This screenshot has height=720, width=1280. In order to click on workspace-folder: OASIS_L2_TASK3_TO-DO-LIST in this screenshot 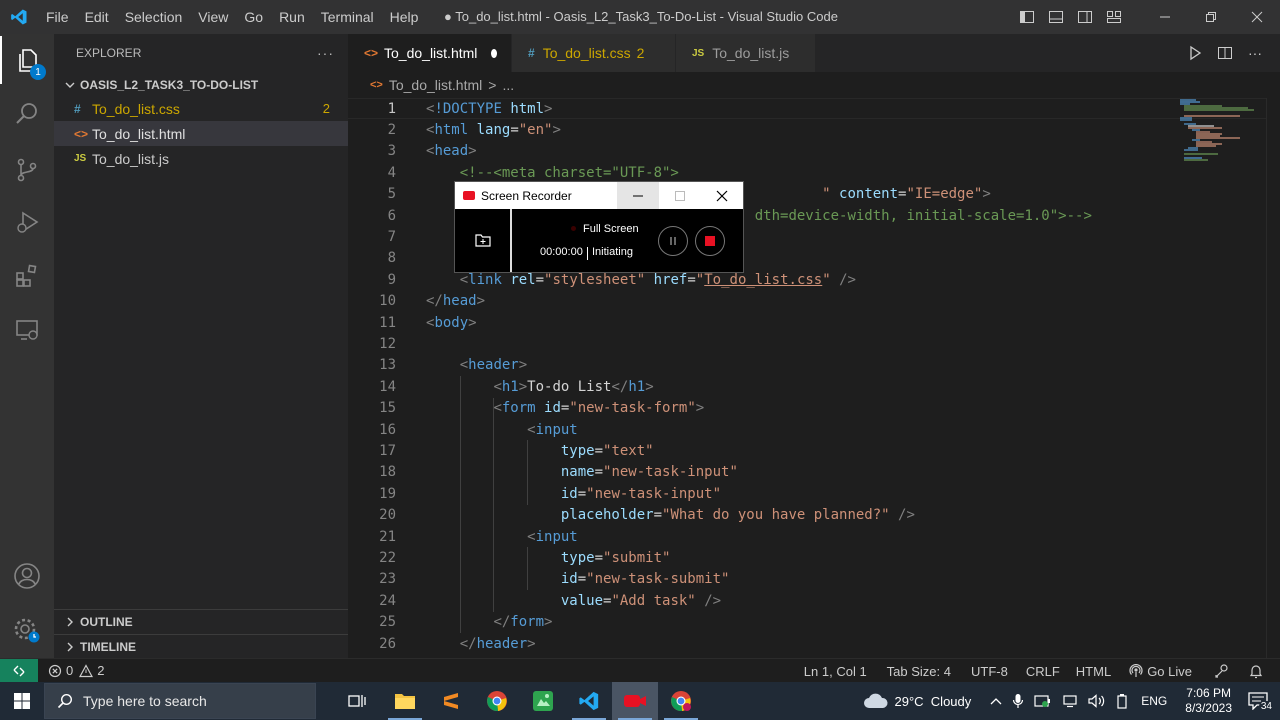, I will do `click(201, 85)`.